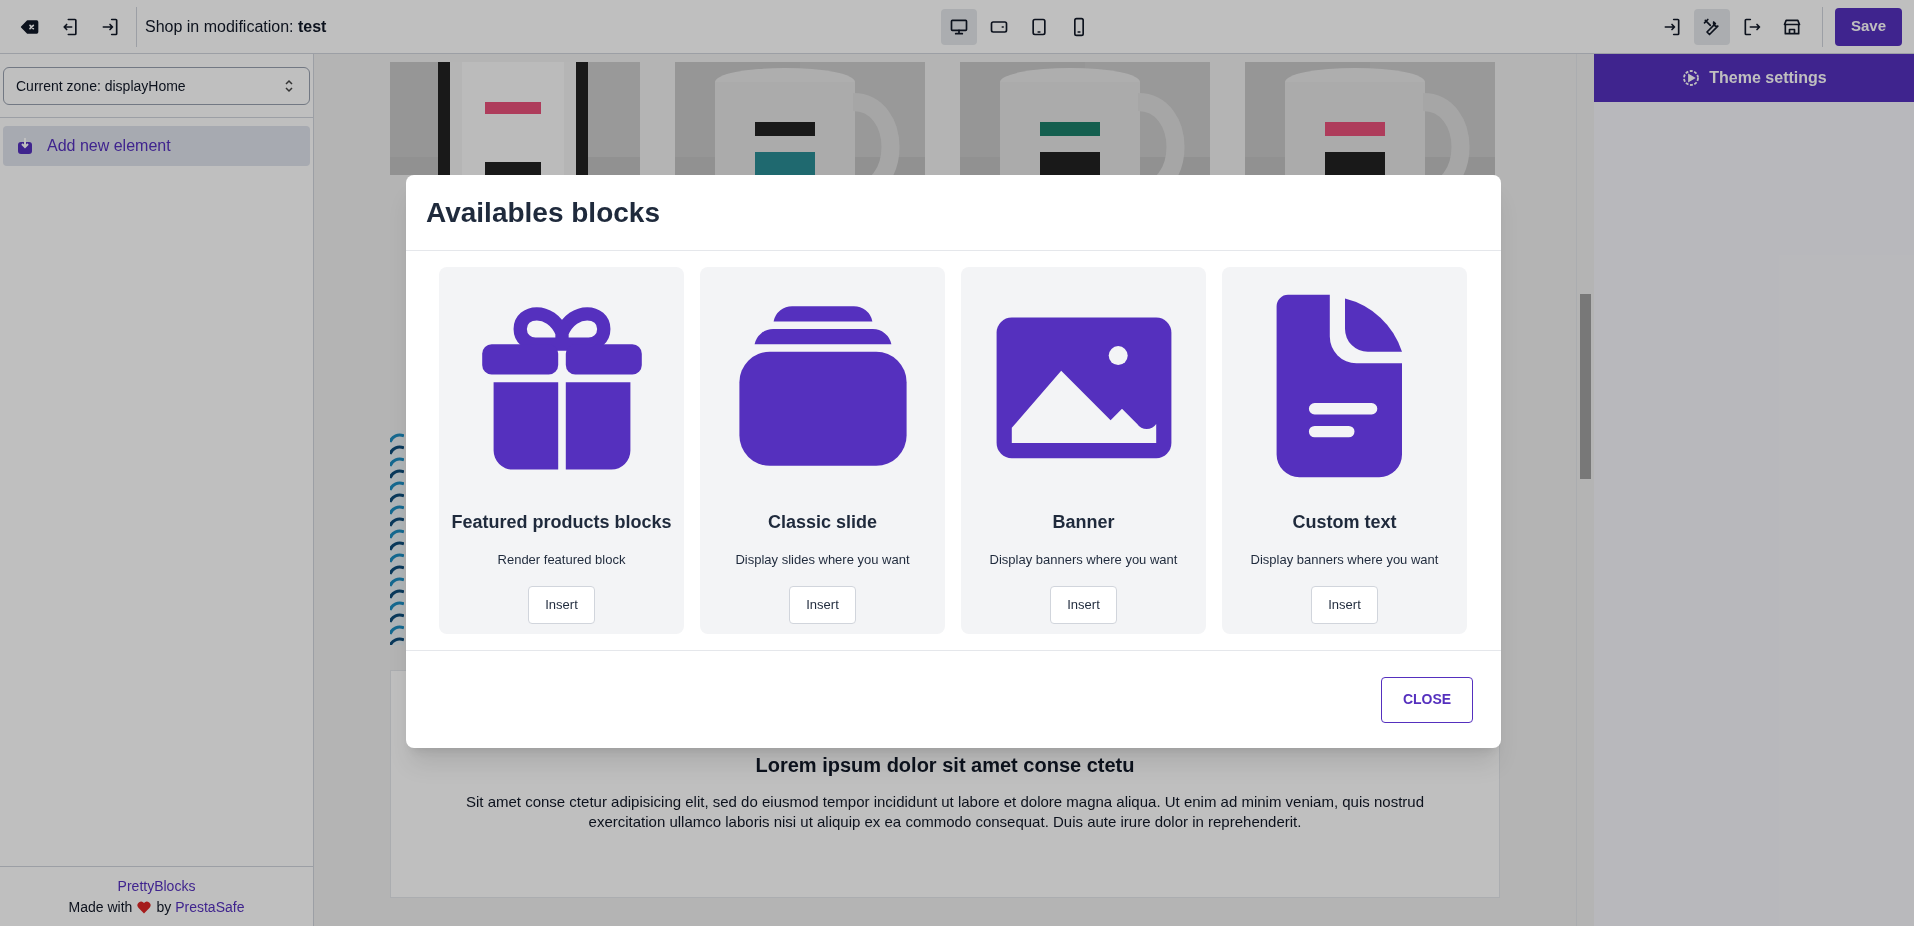 This screenshot has height=926, width=1914. Describe the element at coordinates (1083, 522) in the screenshot. I see `block-title: Banner` at that location.